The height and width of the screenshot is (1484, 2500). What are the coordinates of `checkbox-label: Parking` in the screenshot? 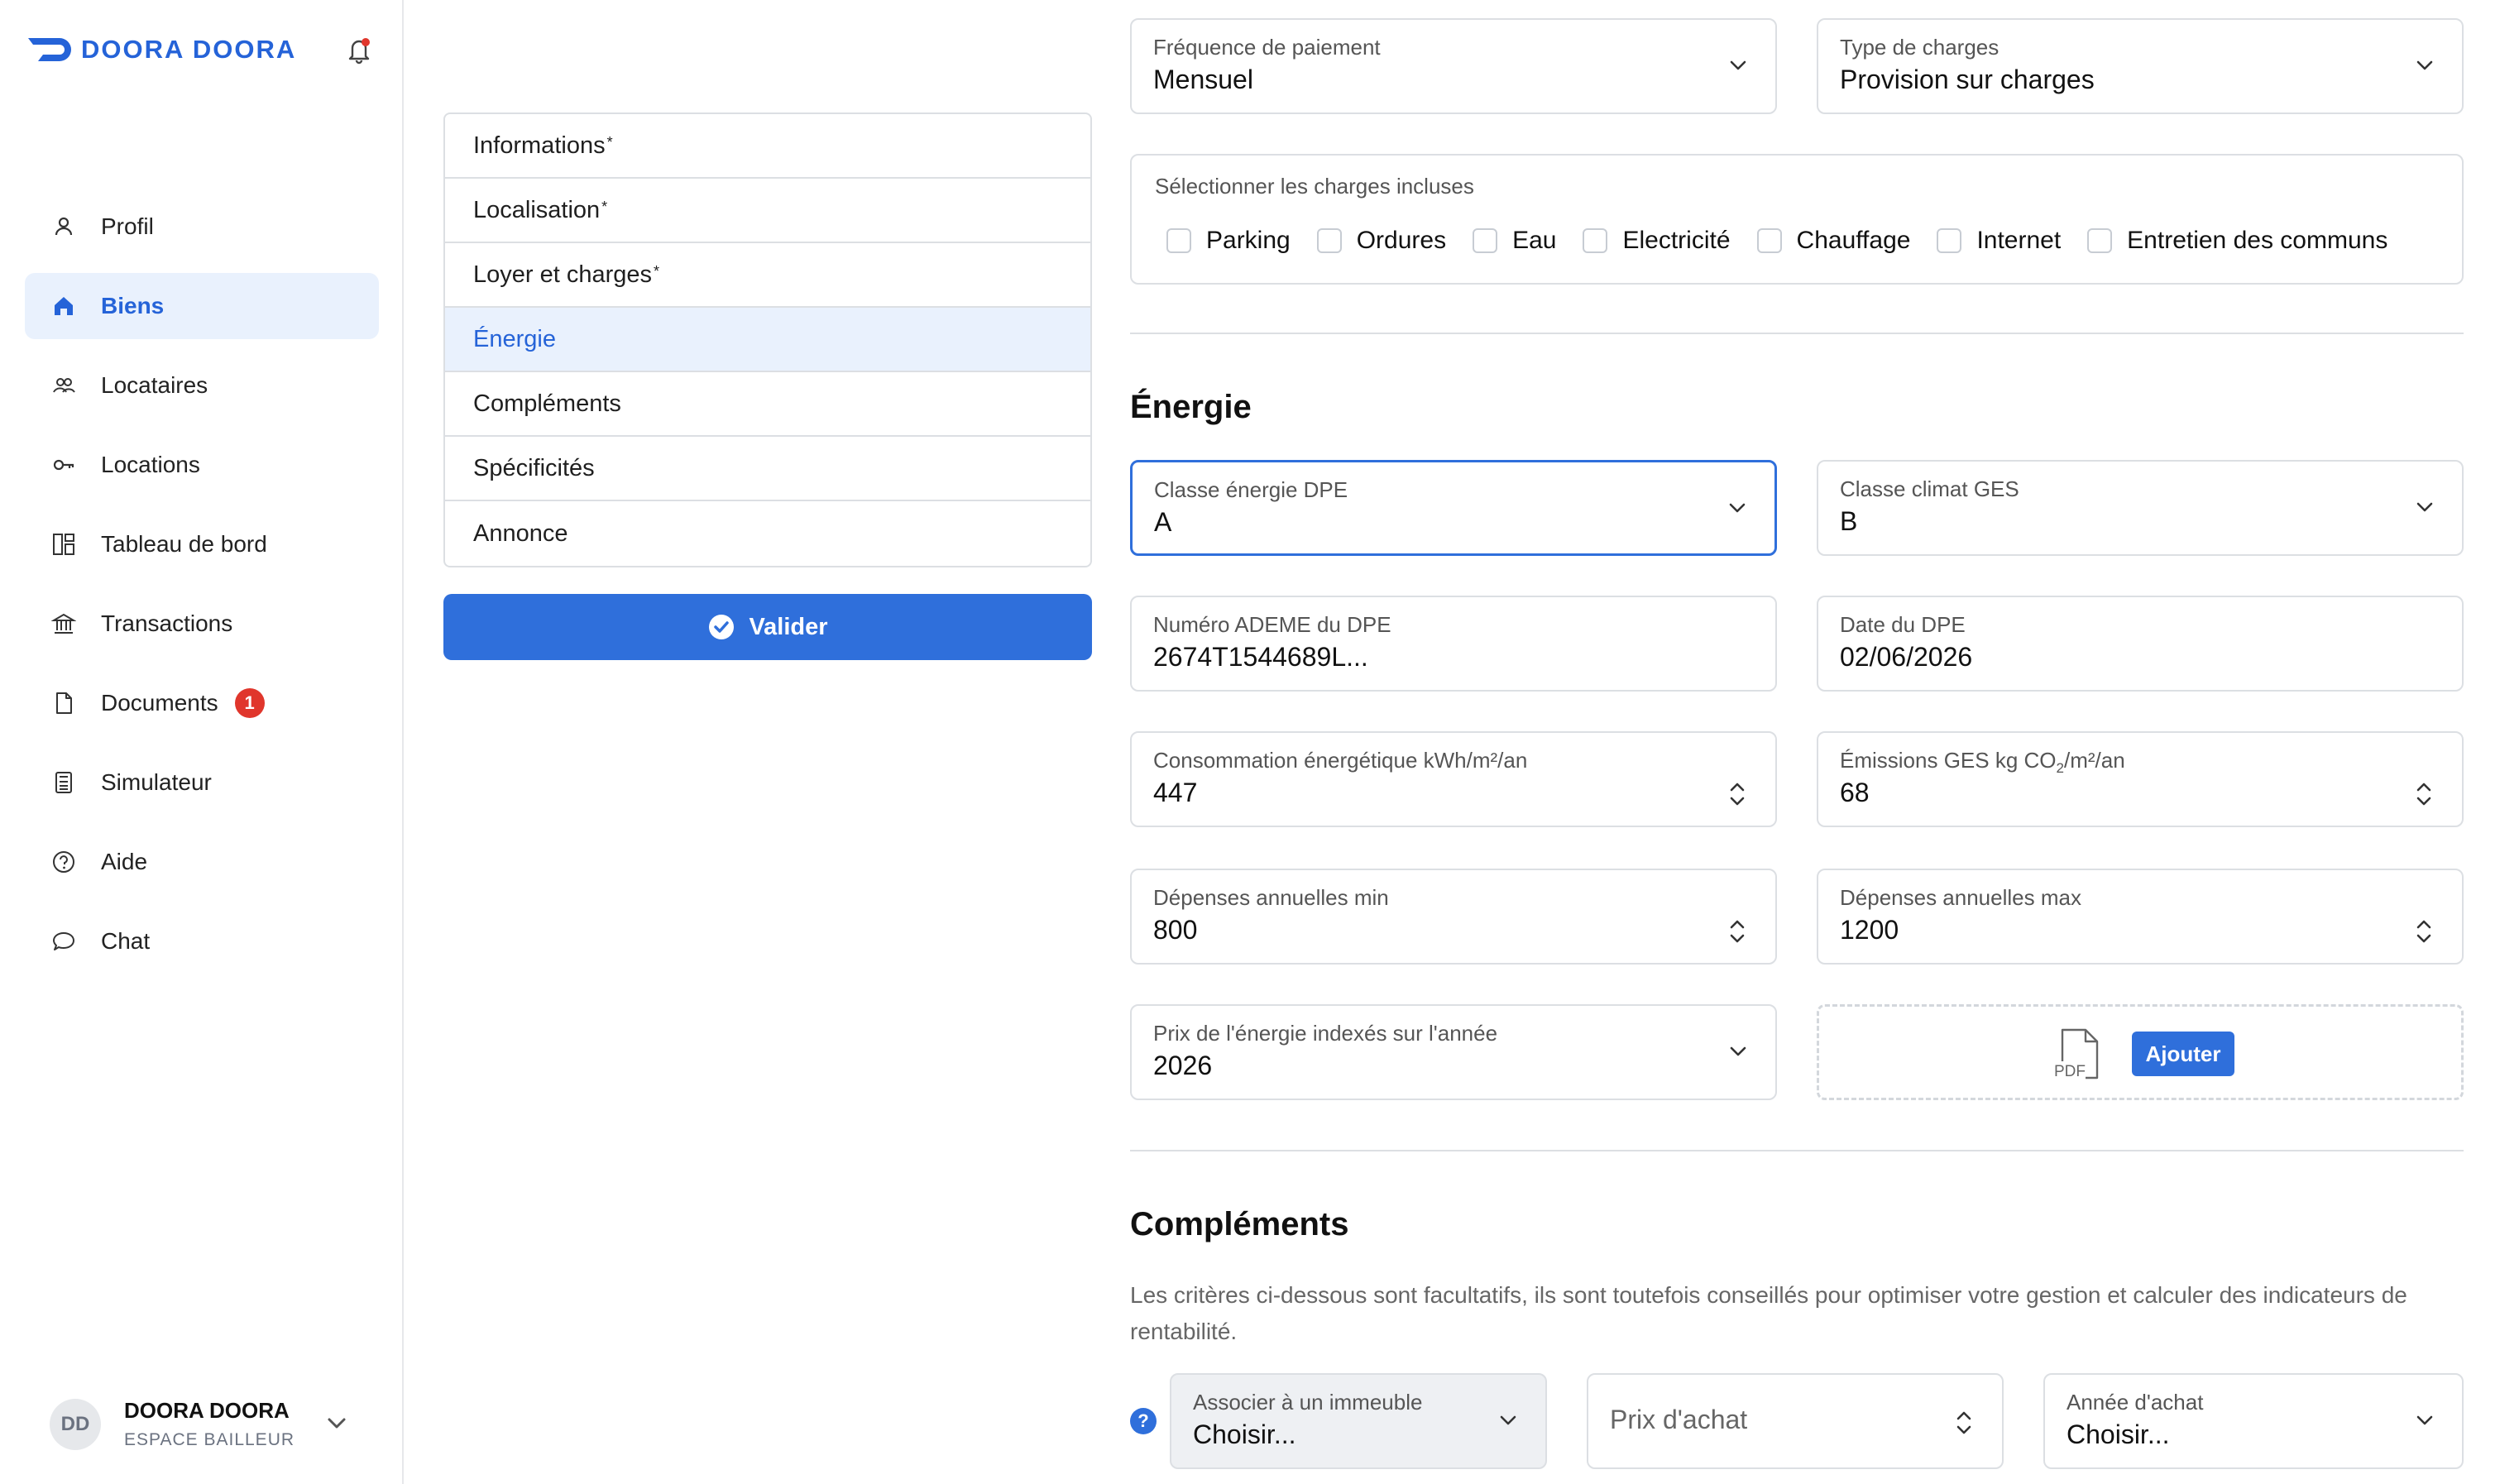 It's located at (1248, 240).